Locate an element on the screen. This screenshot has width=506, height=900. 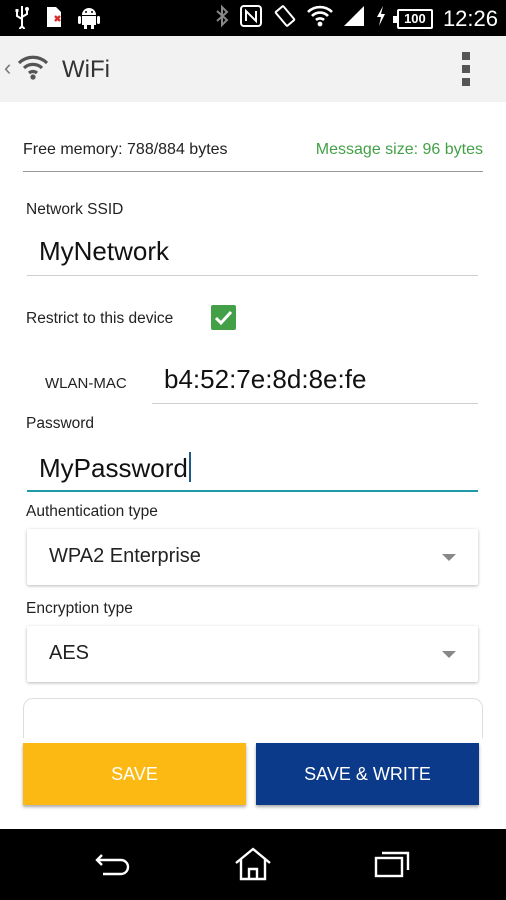
battery-icon: 100 is located at coordinates (412, 18).